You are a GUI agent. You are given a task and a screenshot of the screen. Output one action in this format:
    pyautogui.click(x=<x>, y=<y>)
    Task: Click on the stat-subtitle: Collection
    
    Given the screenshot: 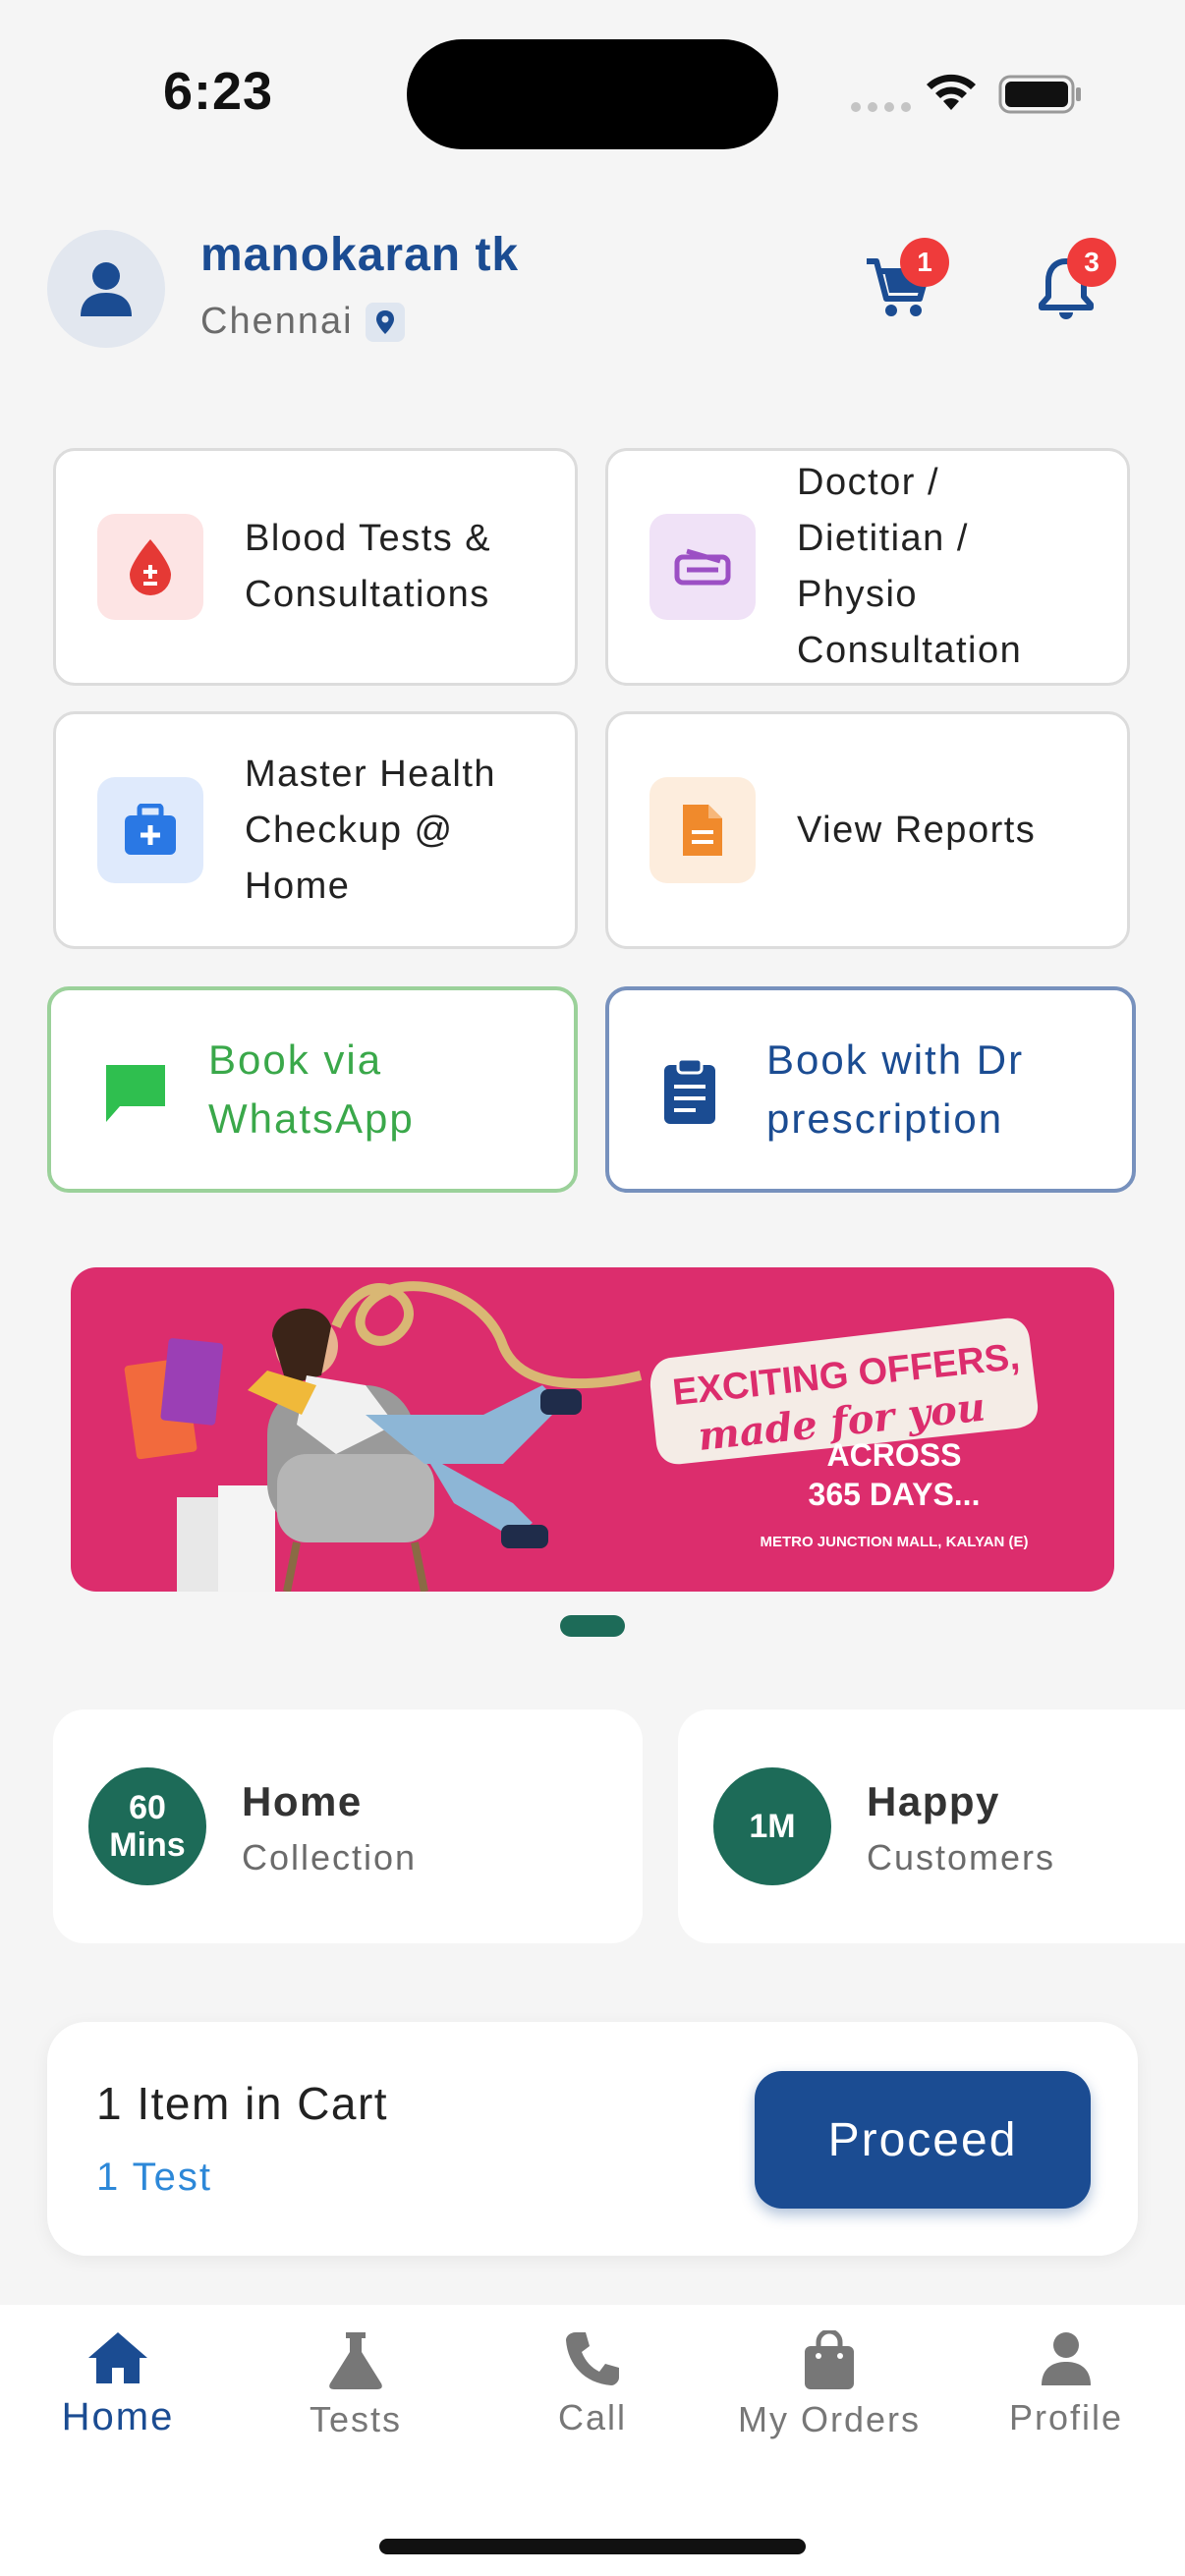 What is the action you would take?
    pyautogui.click(x=330, y=1857)
    